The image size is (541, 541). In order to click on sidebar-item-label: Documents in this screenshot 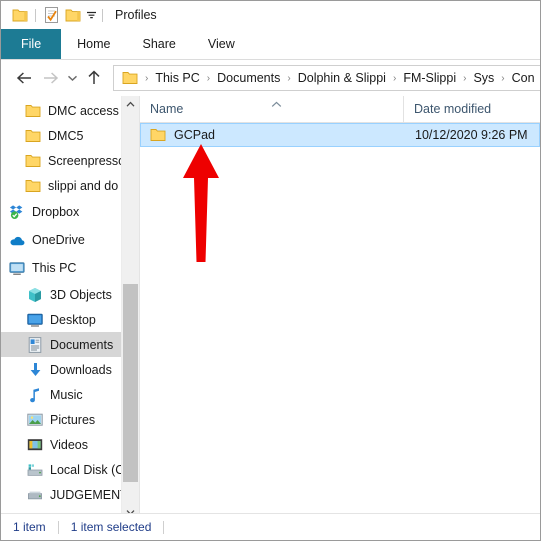, I will do `click(82, 344)`.